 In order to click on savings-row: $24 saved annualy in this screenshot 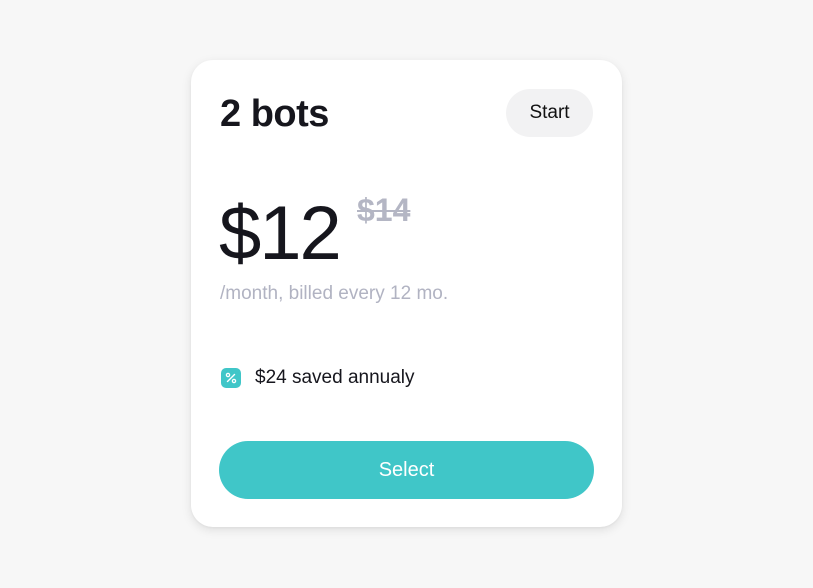, I will do `click(318, 378)`.